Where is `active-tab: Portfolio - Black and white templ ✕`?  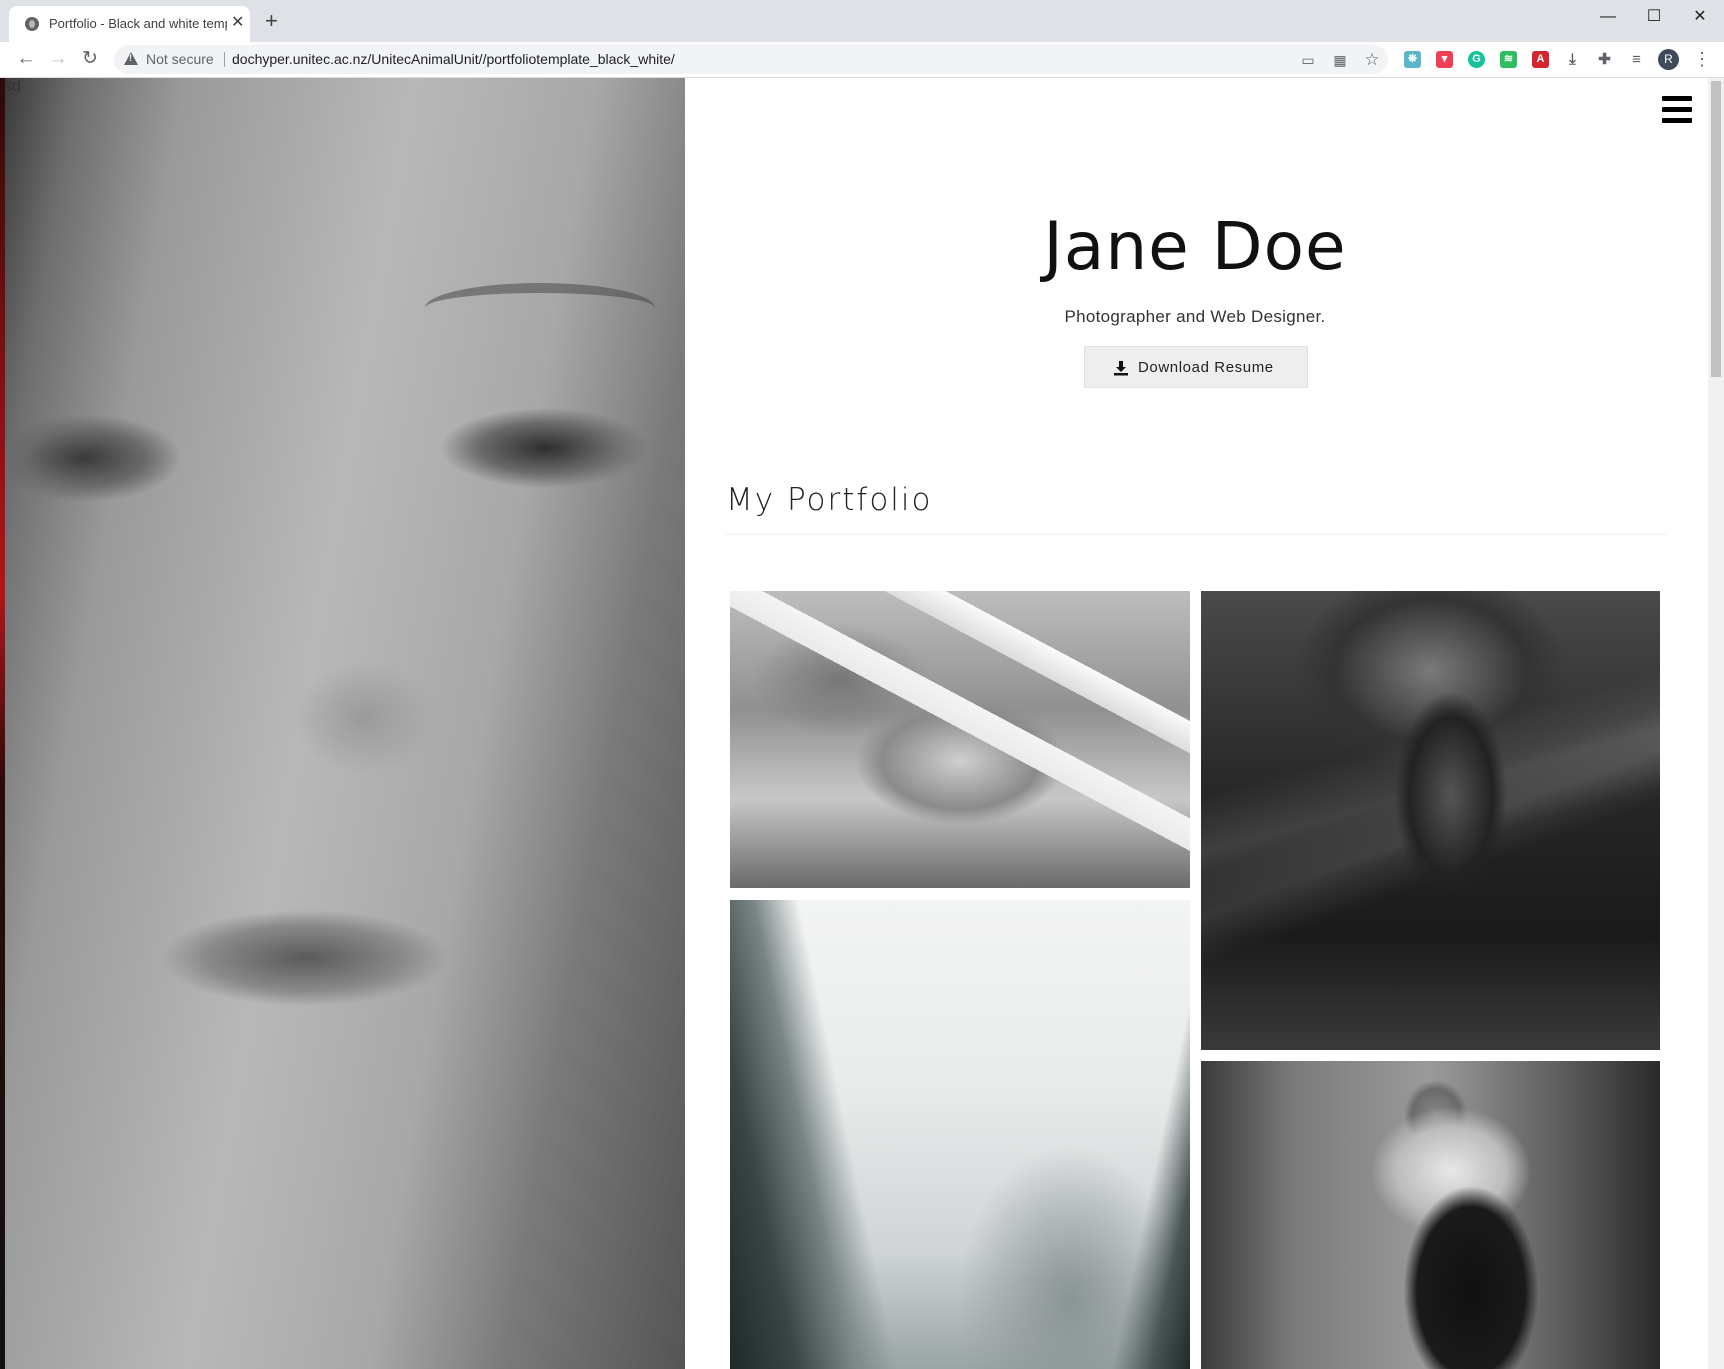 active-tab: Portfolio - Black and white templ ✕ is located at coordinates (129, 24).